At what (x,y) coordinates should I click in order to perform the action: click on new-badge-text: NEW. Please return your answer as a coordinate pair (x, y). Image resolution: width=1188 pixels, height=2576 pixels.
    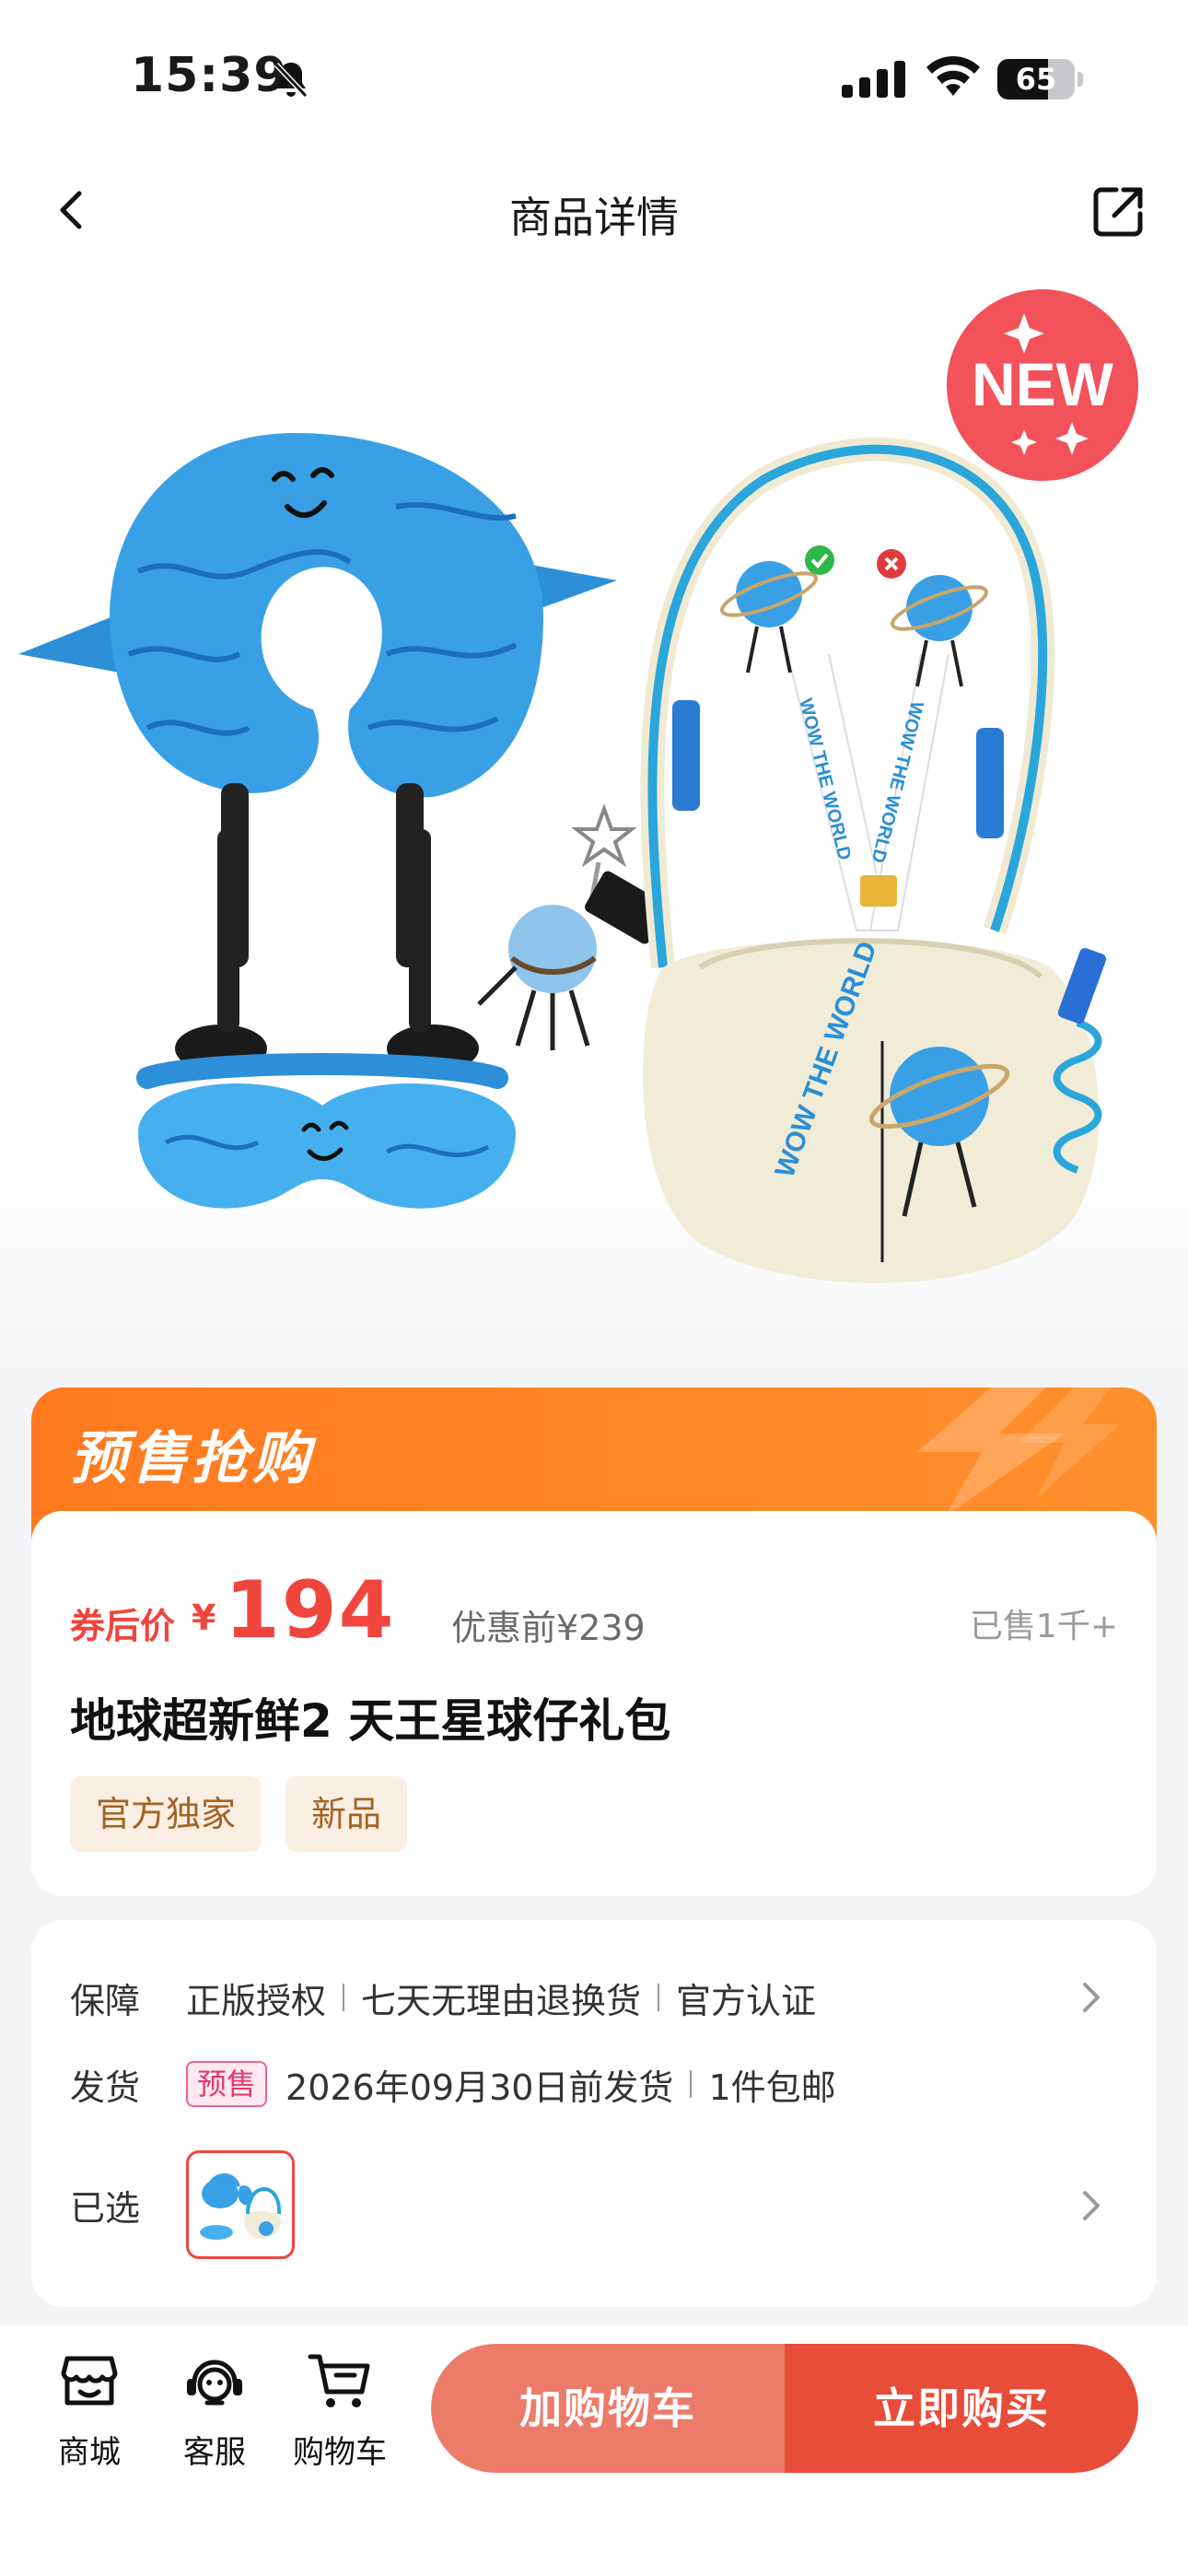
    Looking at the image, I should click on (1043, 384).